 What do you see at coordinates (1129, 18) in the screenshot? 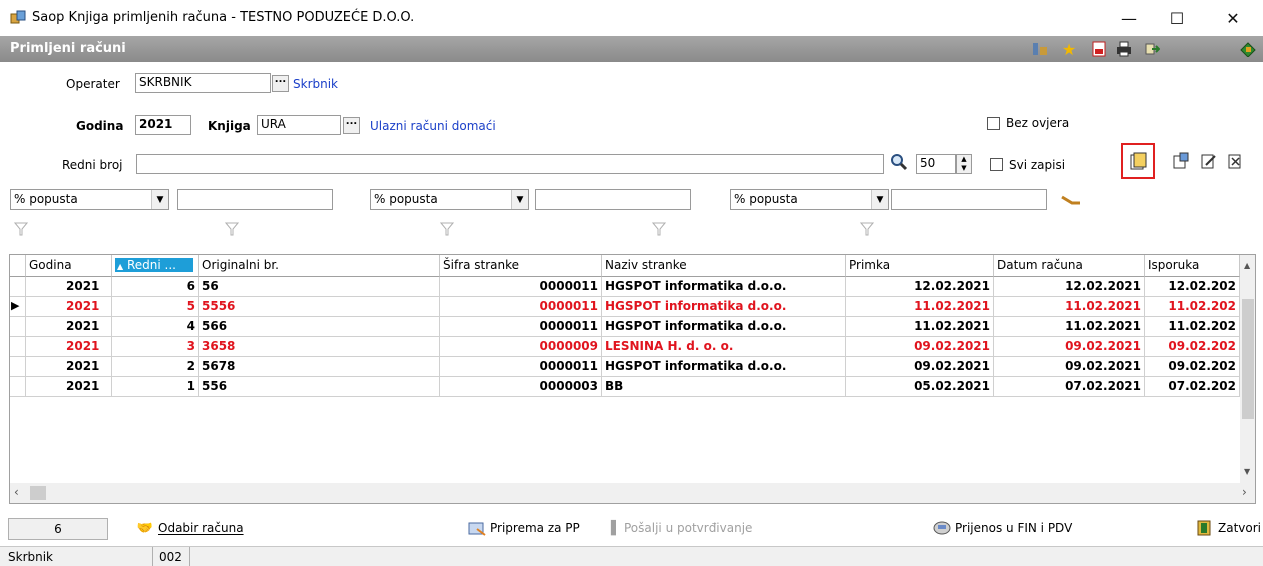
I see `minimize-button: —` at bounding box center [1129, 18].